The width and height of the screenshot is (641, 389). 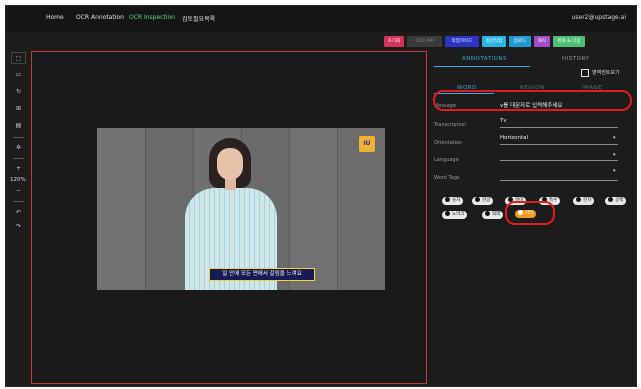 I want to click on region-hint-checkbox, so click(x=585, y=73).